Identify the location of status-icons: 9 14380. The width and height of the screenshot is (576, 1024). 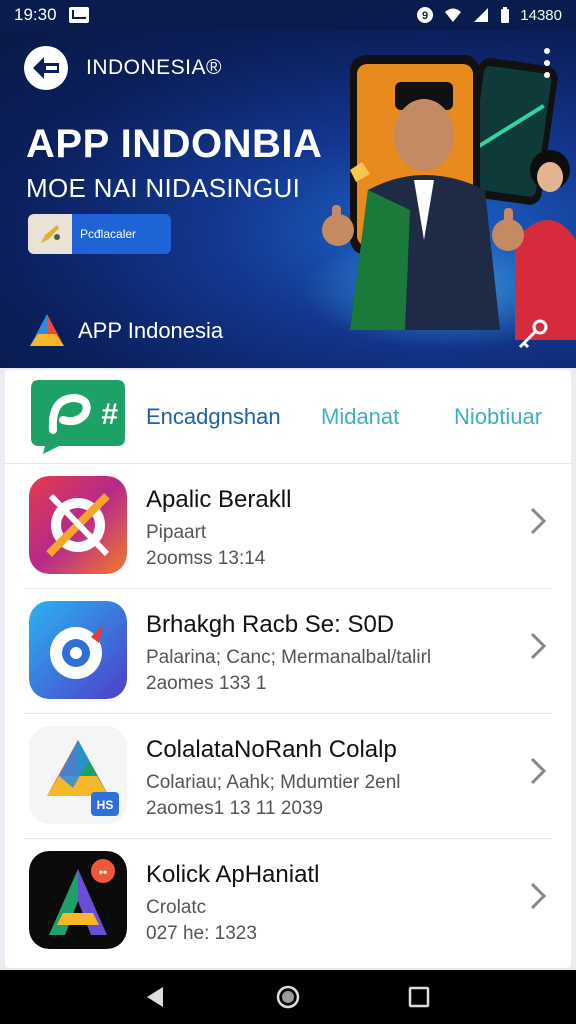
(489, 15).